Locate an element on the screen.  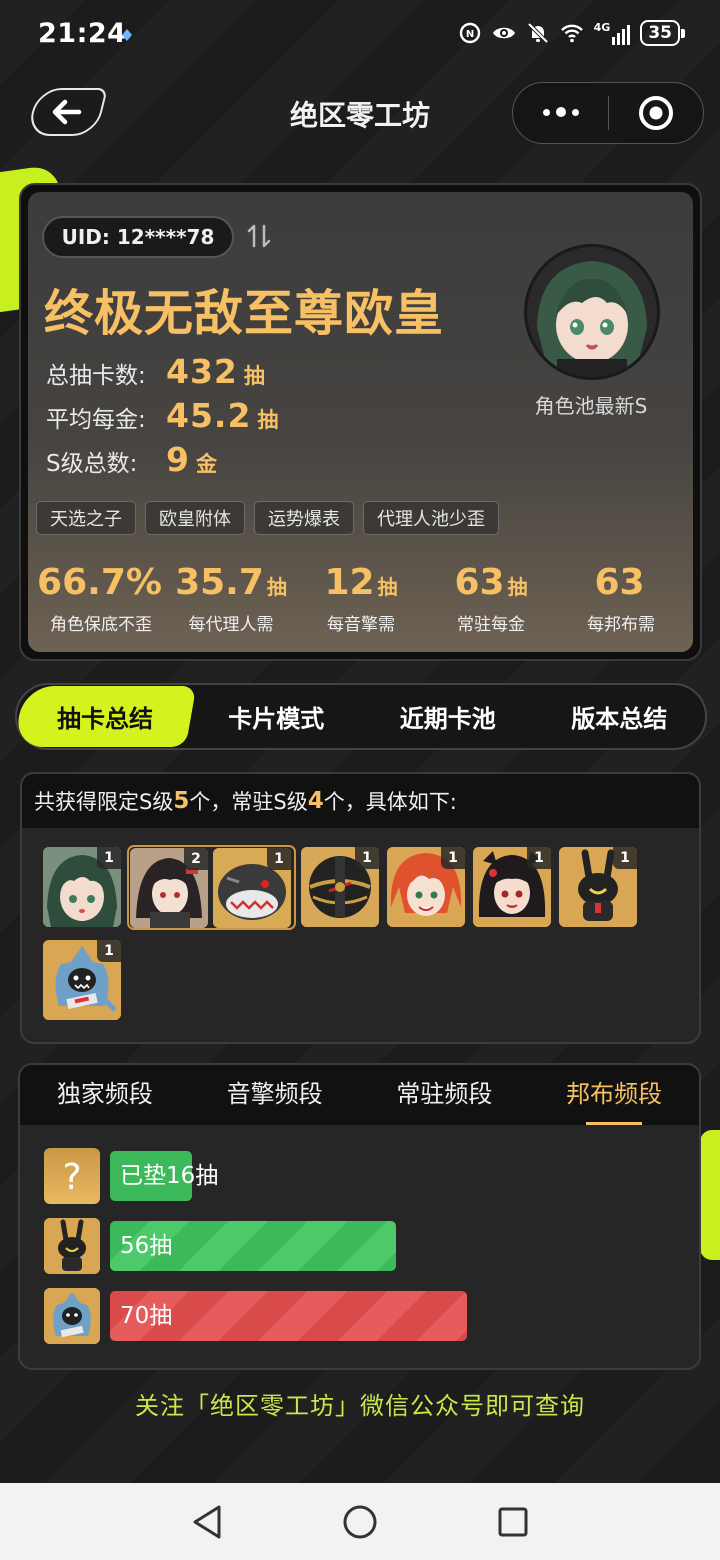
more-button is located at coordinates (560, 112).